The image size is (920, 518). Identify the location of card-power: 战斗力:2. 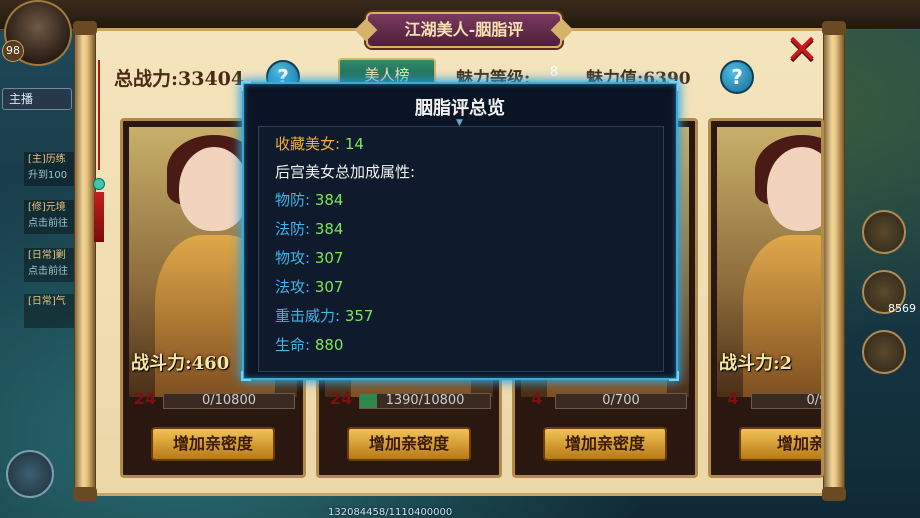
(755, 362).